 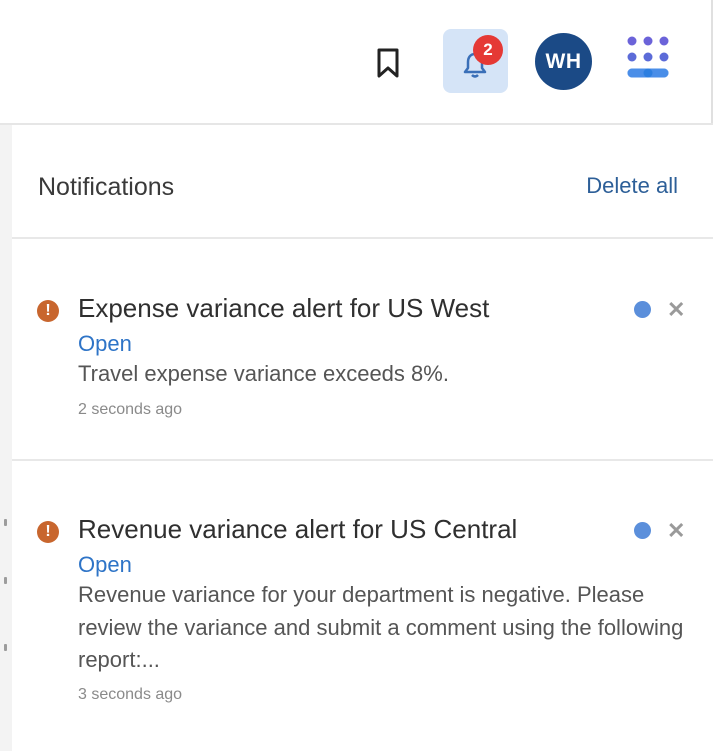 I want to click on notification-time: 3 seconds ago, so click(x=130, y=694).